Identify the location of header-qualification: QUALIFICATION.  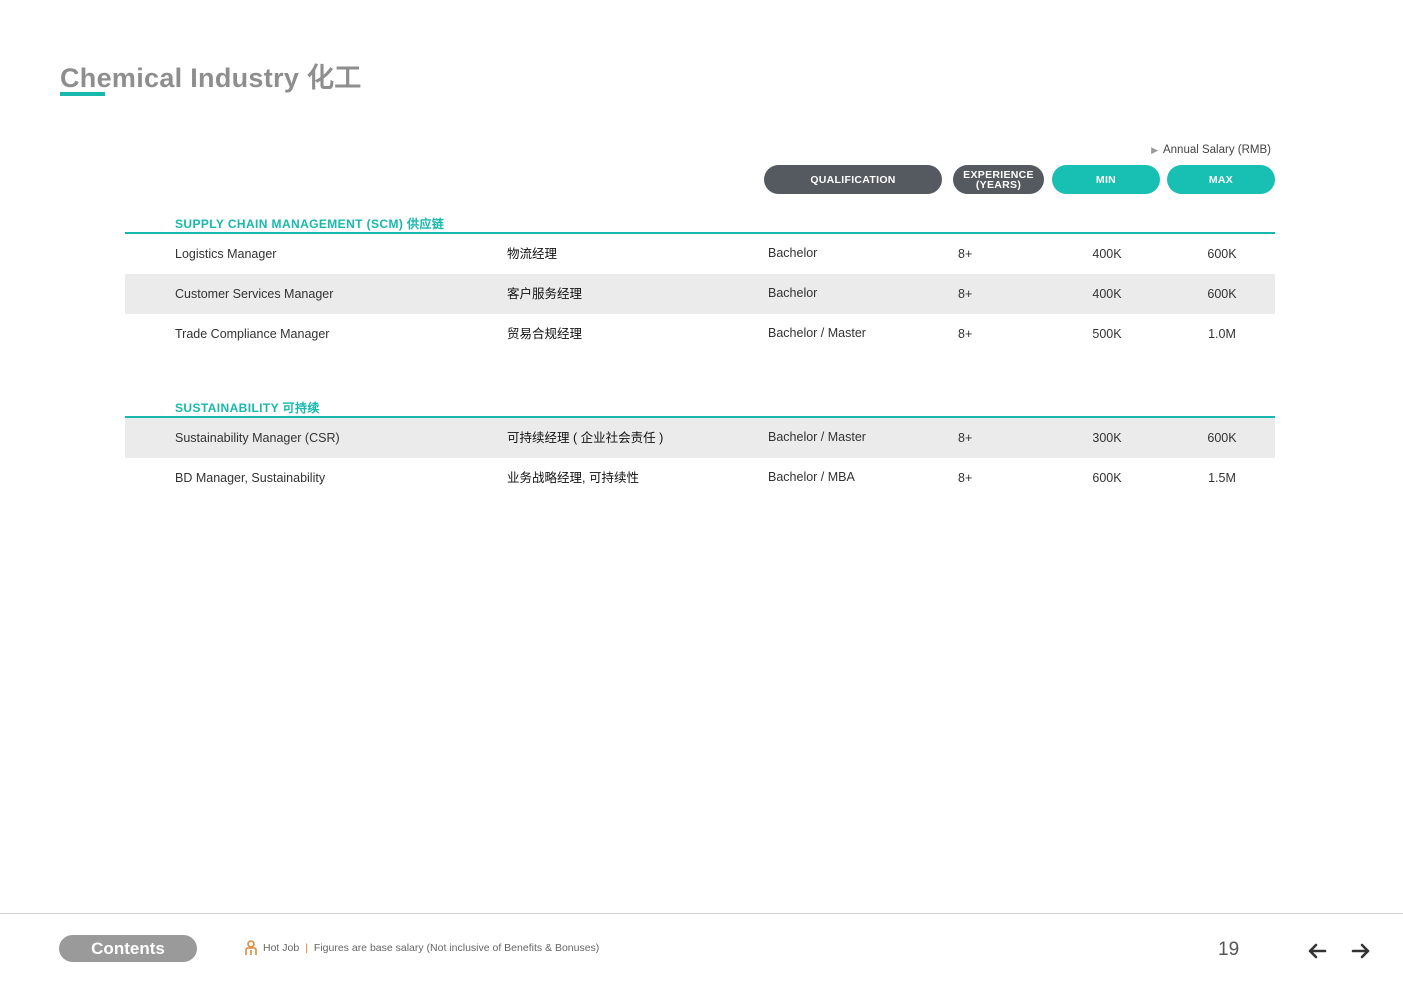
(853, 179).